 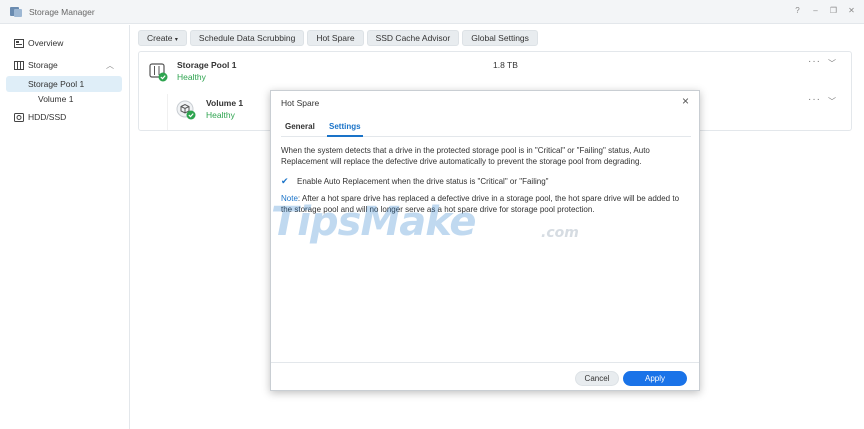 I want to click on volume-status: Healthy, so click(x=220, y=115).